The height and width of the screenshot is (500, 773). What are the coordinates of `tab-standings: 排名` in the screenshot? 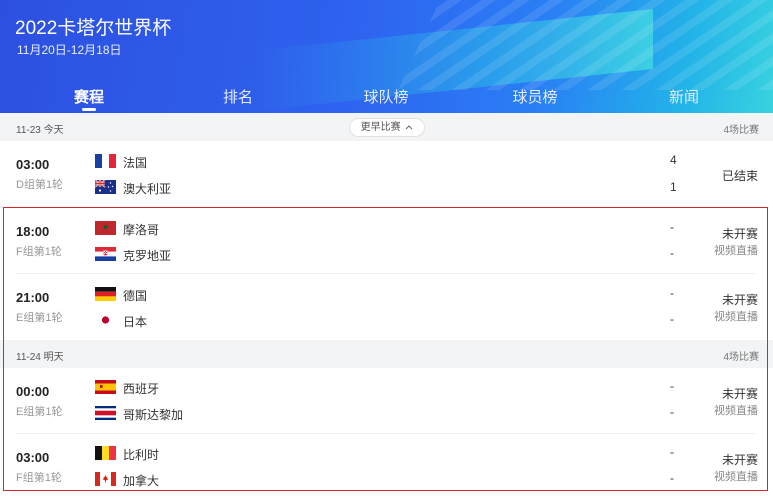 It's located at (238, 96).